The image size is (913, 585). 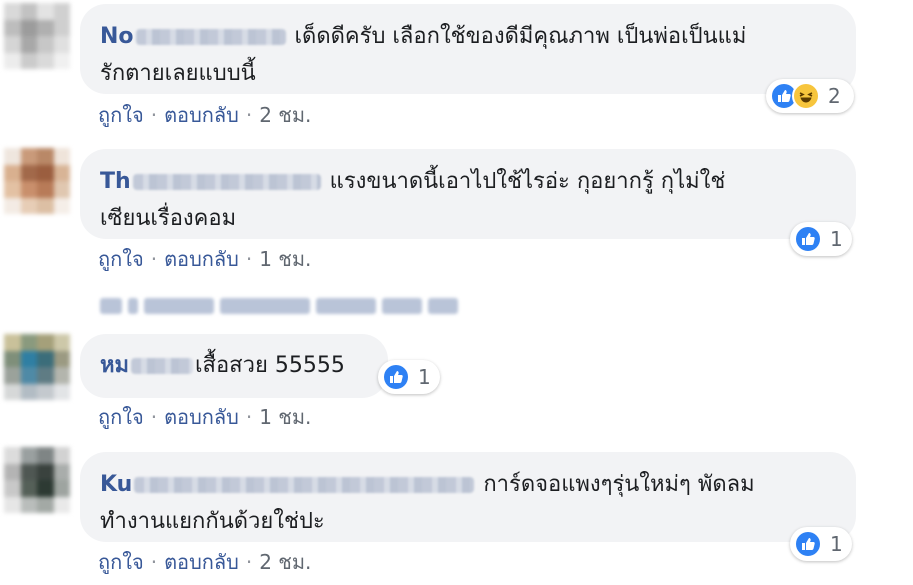 I want to click on comment-author: No, so click(x=194, y=36).